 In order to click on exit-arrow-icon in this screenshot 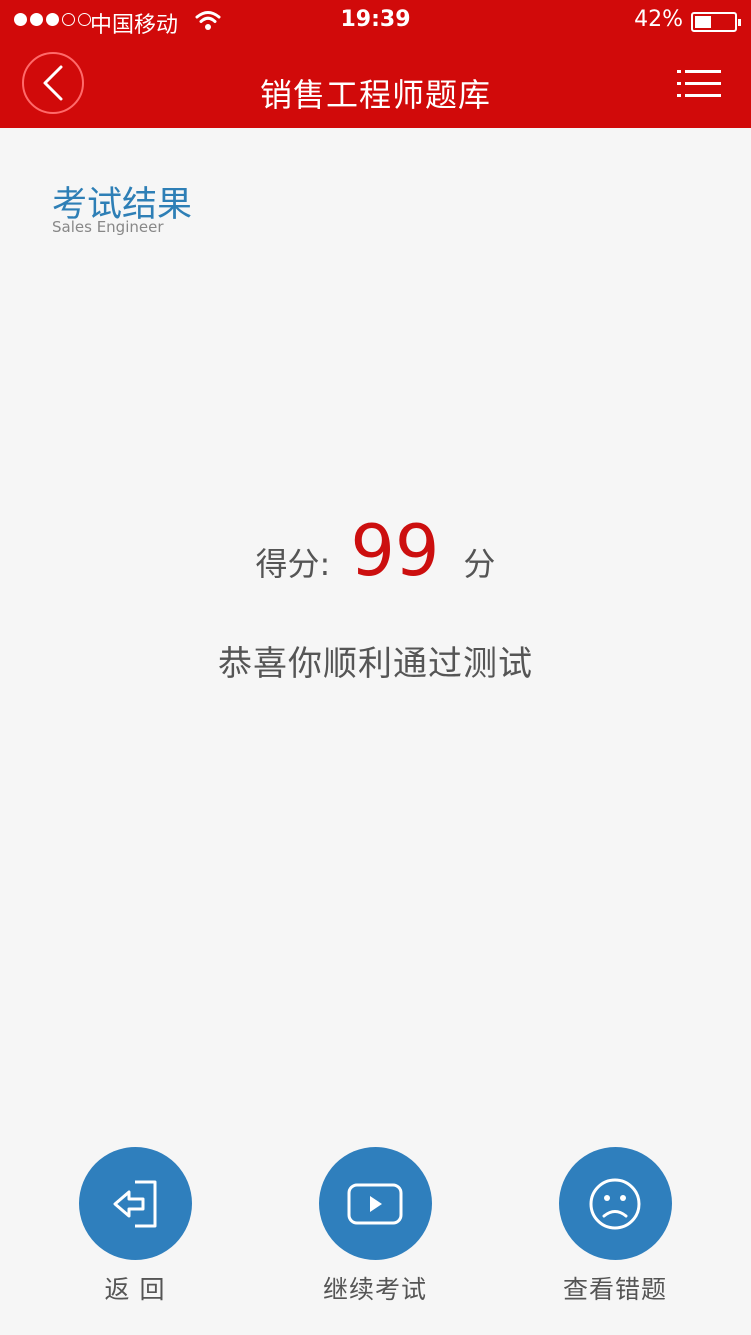, I will do `click(135, 1203)`.